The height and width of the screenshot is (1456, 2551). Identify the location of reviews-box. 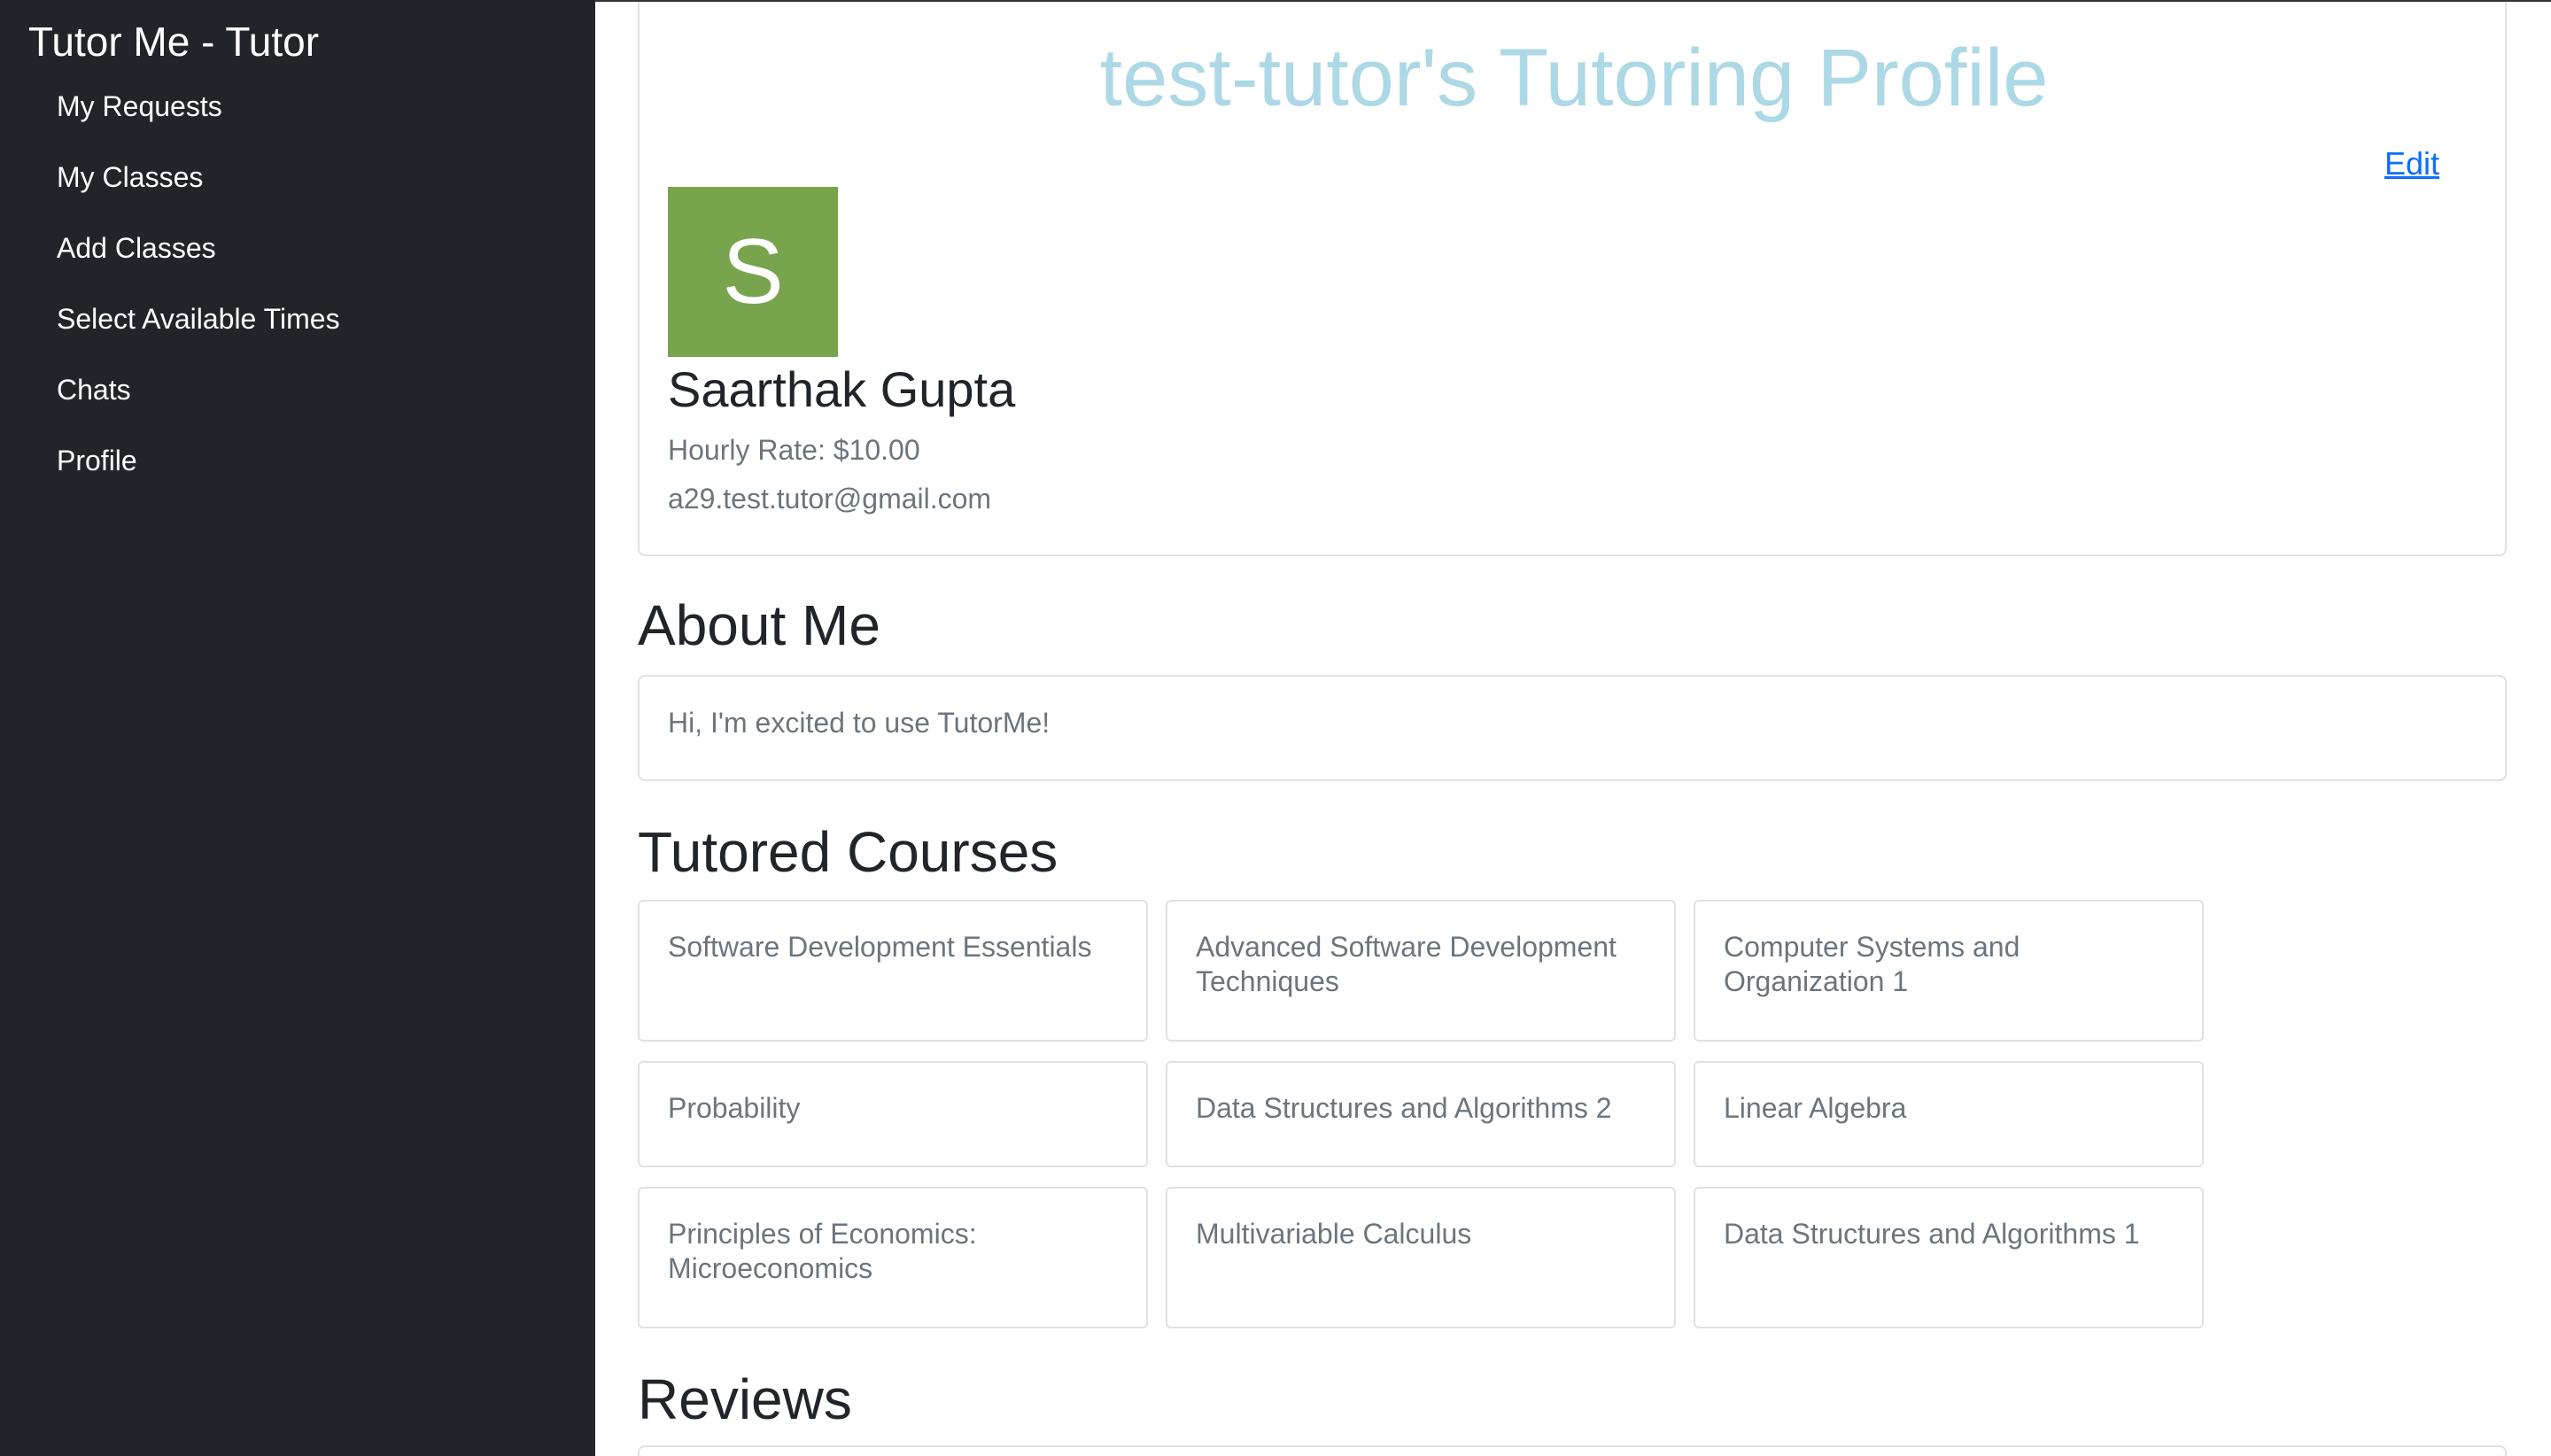
(1572, 1450).